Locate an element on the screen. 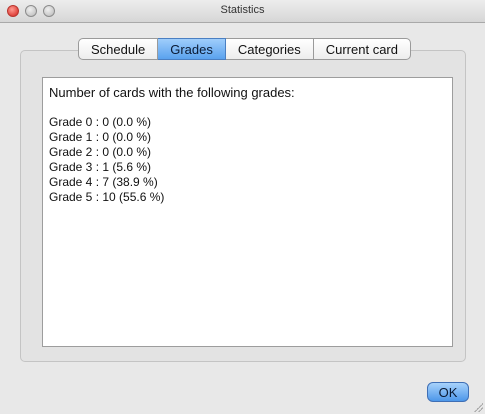 Image resolution: width=485 pixels, height=414 pixels. grade-line: Grade 3 : 1 (5.6 %) is located at coordinates (100, 167).